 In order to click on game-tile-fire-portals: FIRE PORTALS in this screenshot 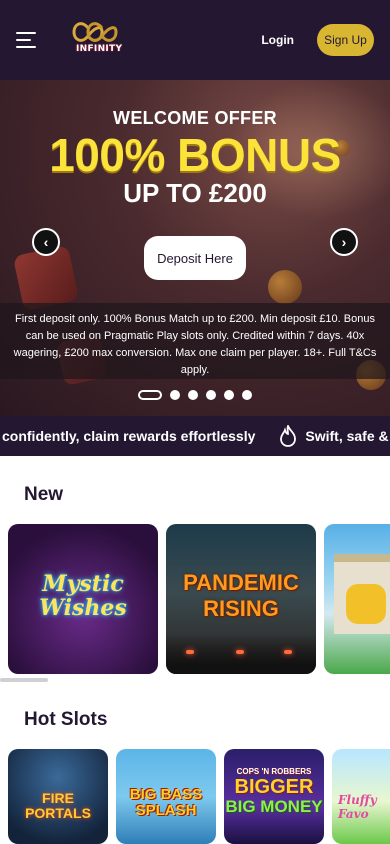, I will do `click(58, 796)`.